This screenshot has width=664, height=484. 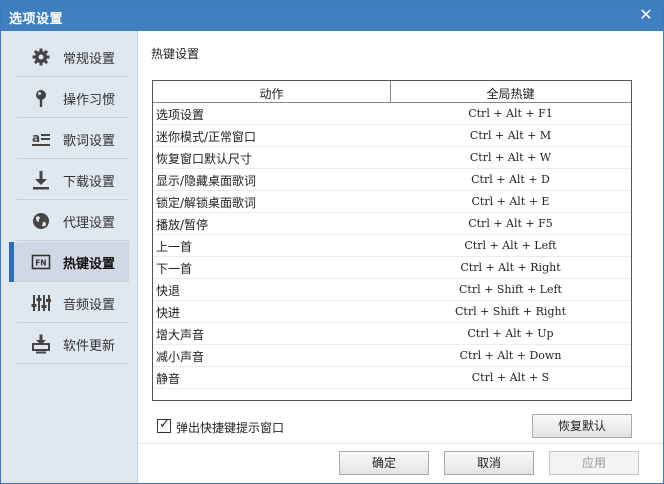 I want to click on active-indicator, so click(x=11, y=262).